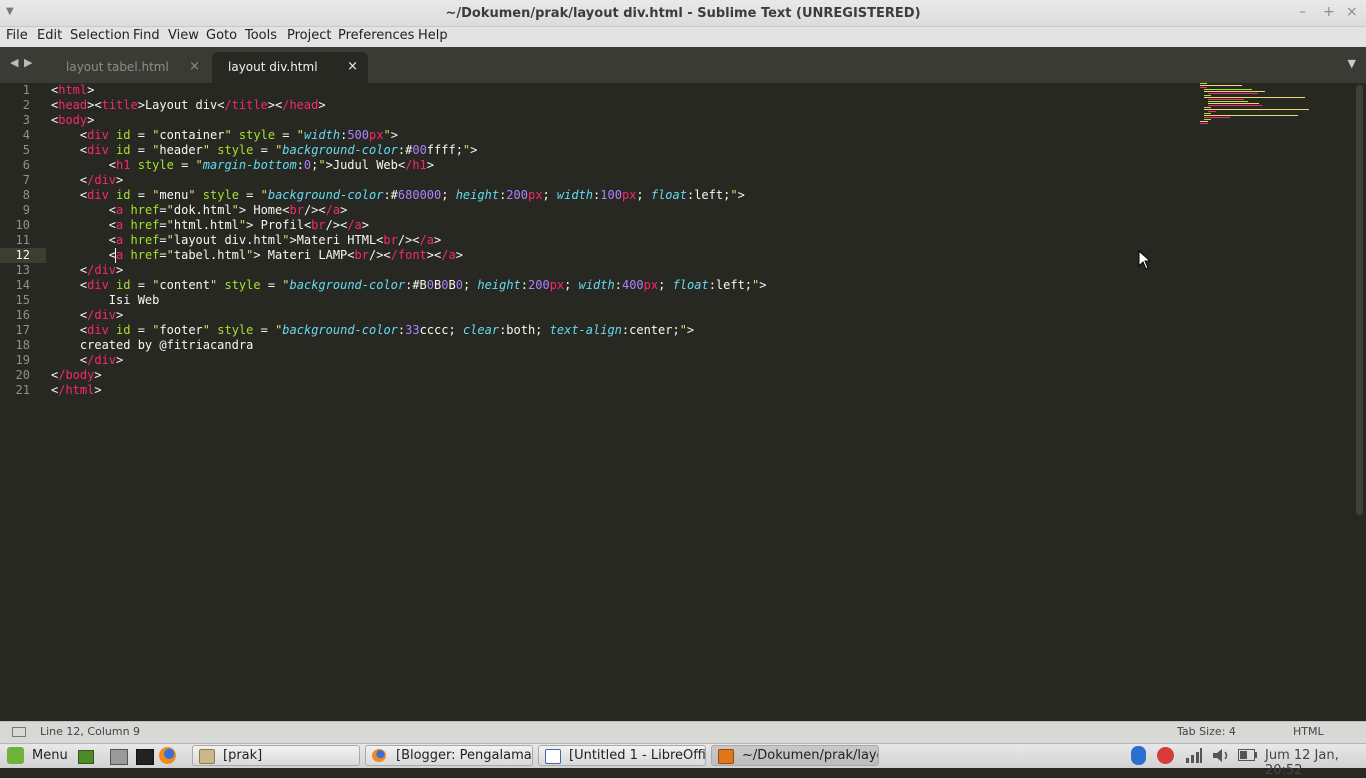 Image resolution: width=1366 pixels, height=778 pixels. I want to click on minimize-button: –, so click(1302, 12).